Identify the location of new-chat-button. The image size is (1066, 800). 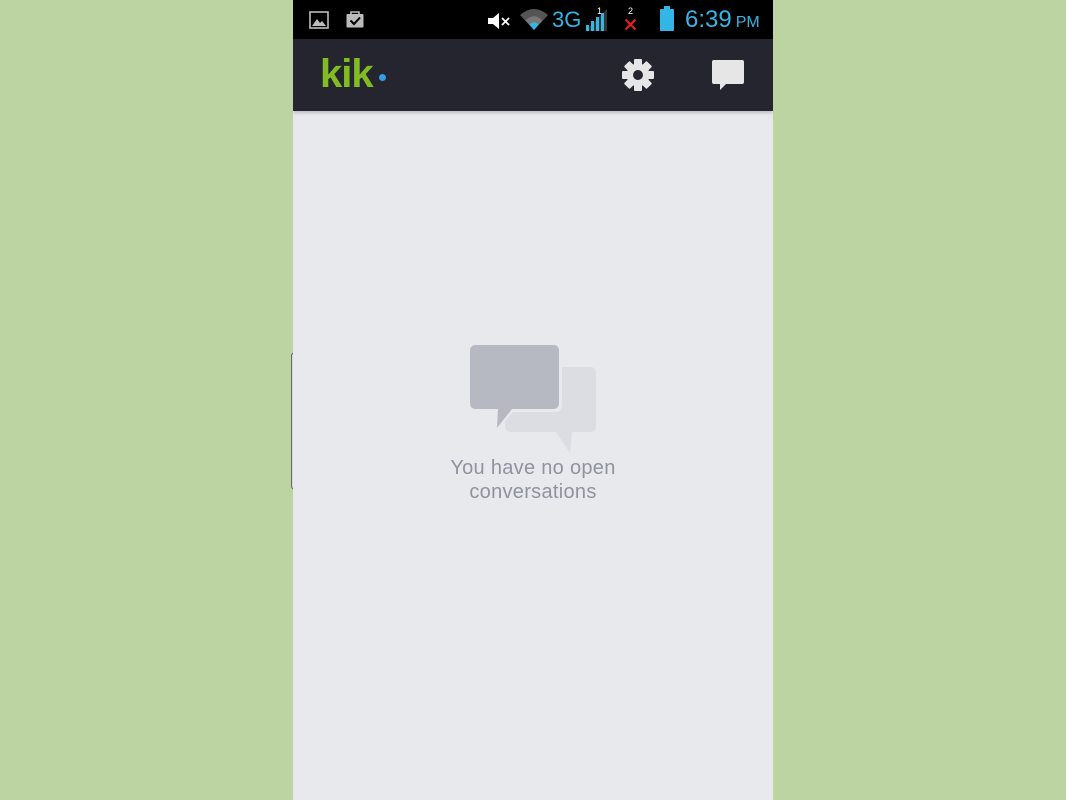
(728, 75).